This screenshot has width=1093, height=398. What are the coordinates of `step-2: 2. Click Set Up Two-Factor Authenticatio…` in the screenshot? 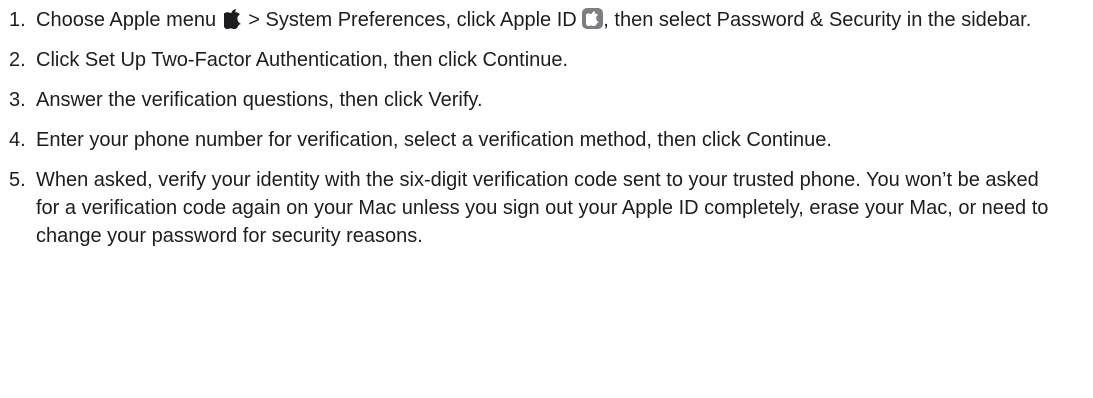 It's located at (546, 60).